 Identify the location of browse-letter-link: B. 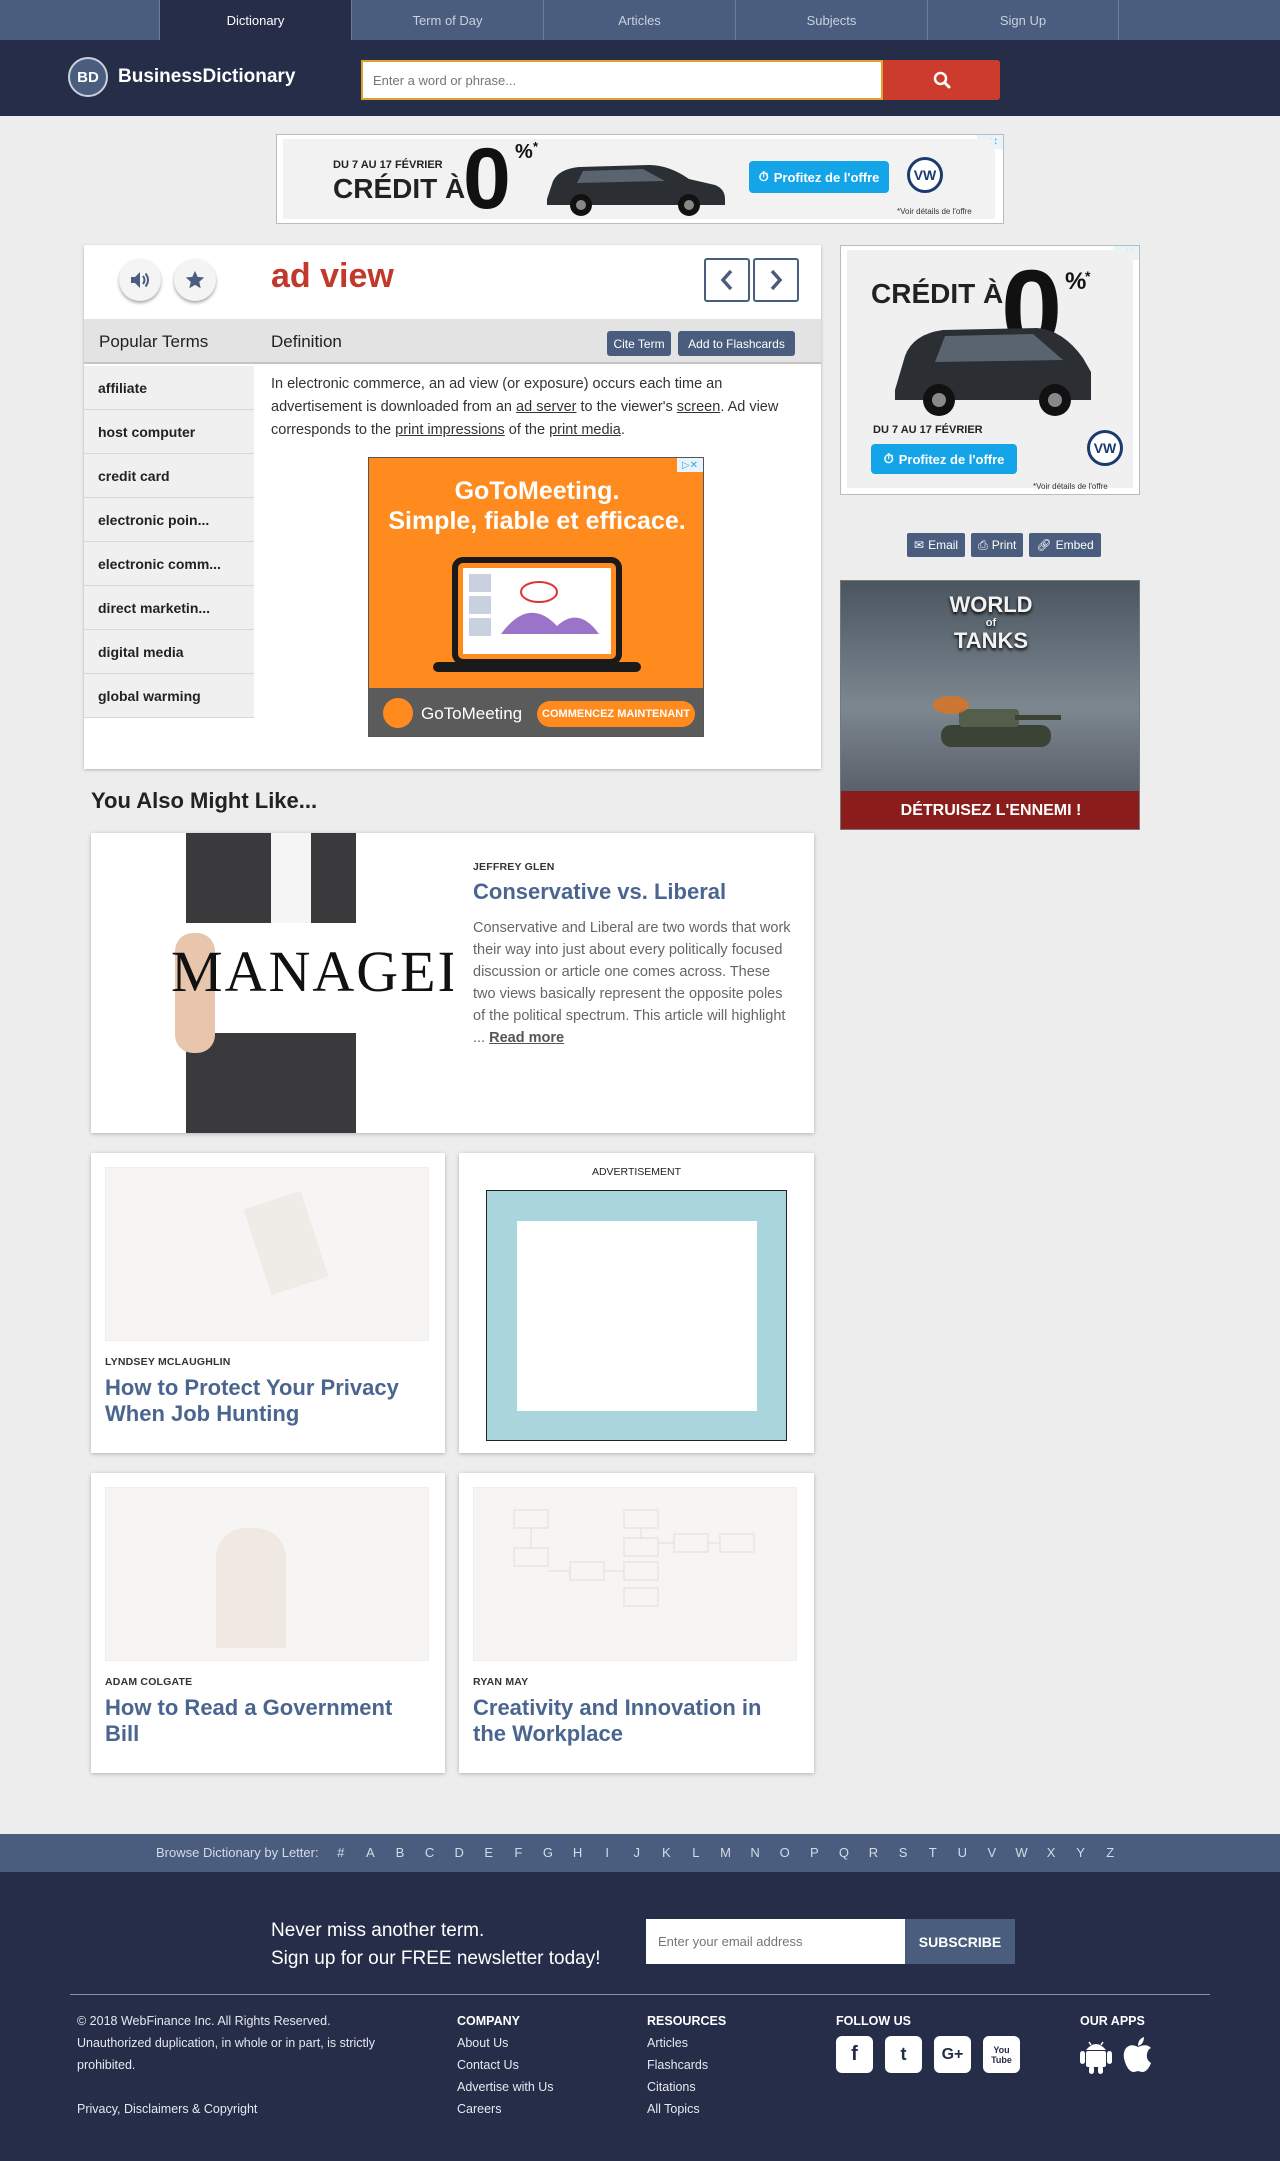
(400, 1852).